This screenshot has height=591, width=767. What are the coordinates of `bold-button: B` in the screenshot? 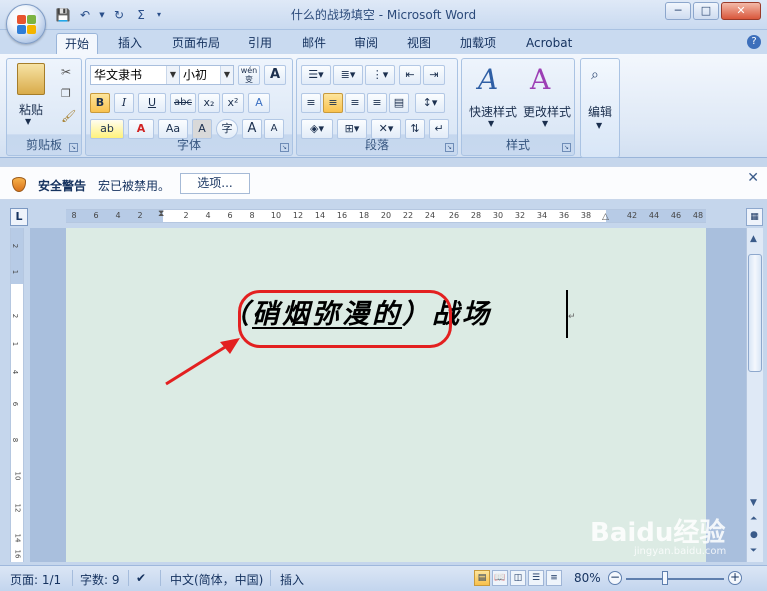 It's located at (100, 103).